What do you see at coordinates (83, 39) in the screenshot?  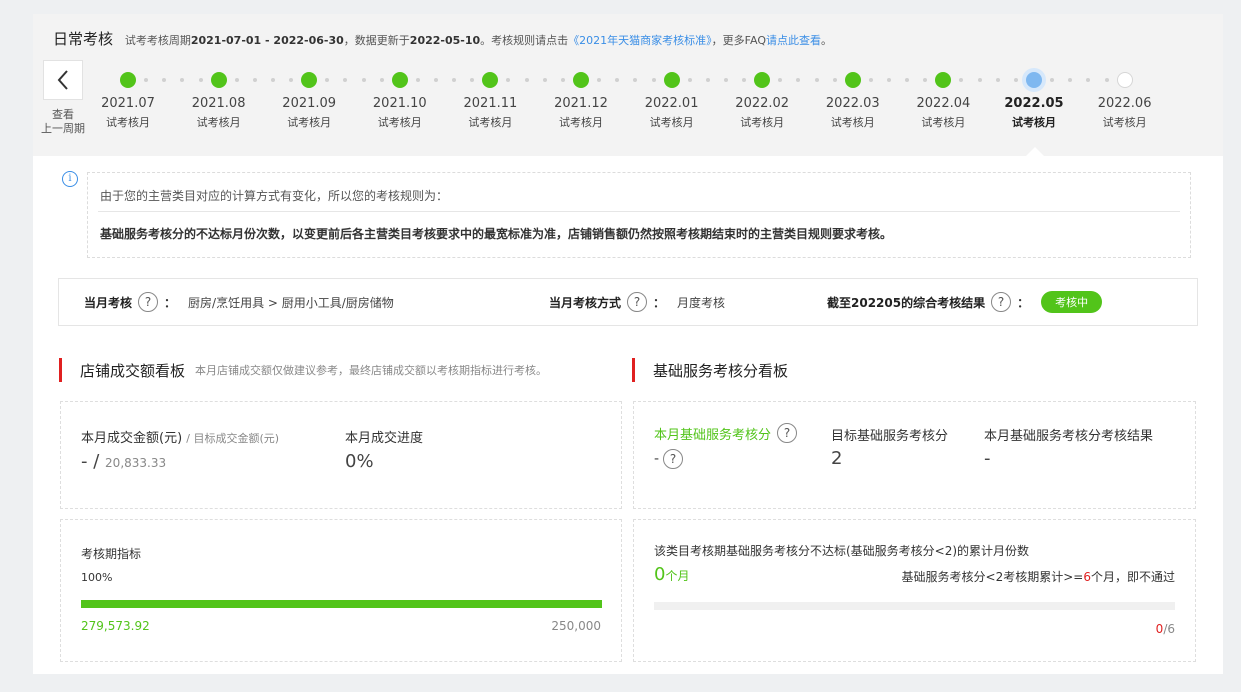 I see `page-title: 日常考核` at bounding box center [83, 39].